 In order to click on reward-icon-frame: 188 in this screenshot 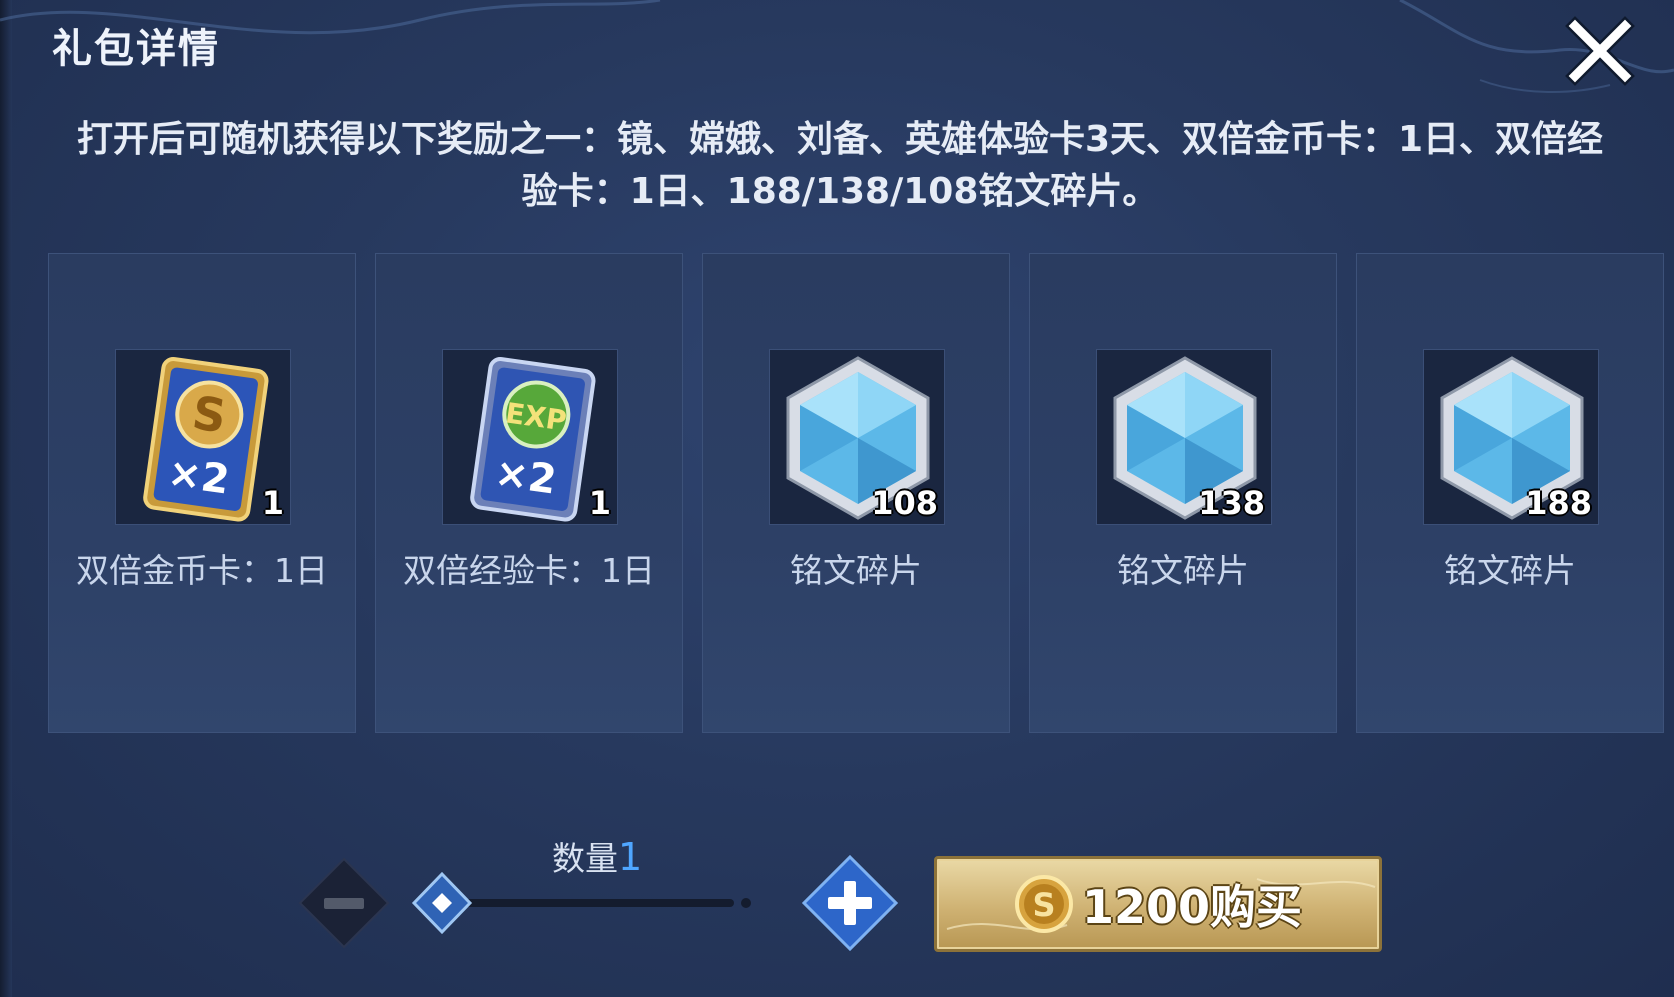, I will do `click(1511, 437)`.